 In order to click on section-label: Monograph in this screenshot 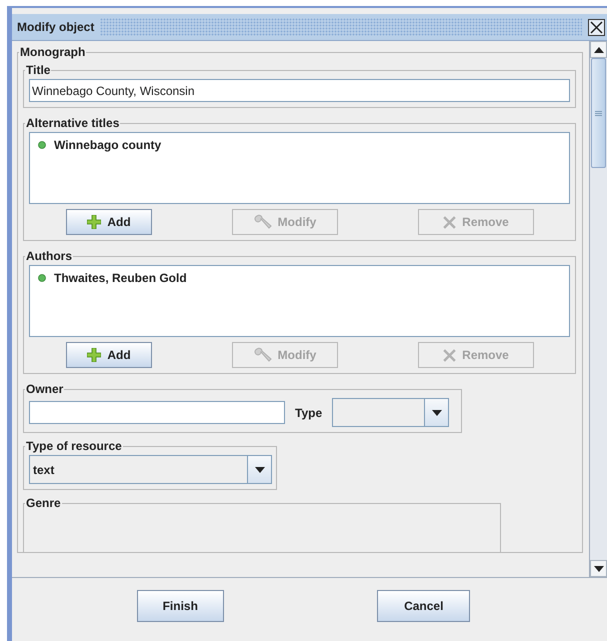, I will do `click(52, 52)`.